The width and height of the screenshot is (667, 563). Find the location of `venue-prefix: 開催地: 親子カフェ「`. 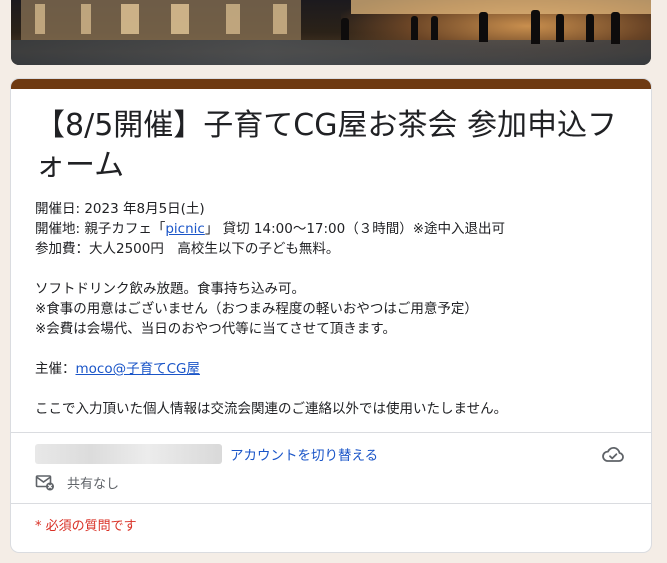

venue-prefix: 開催地: 親子カフェ「 is located at coordinates (100, 229).